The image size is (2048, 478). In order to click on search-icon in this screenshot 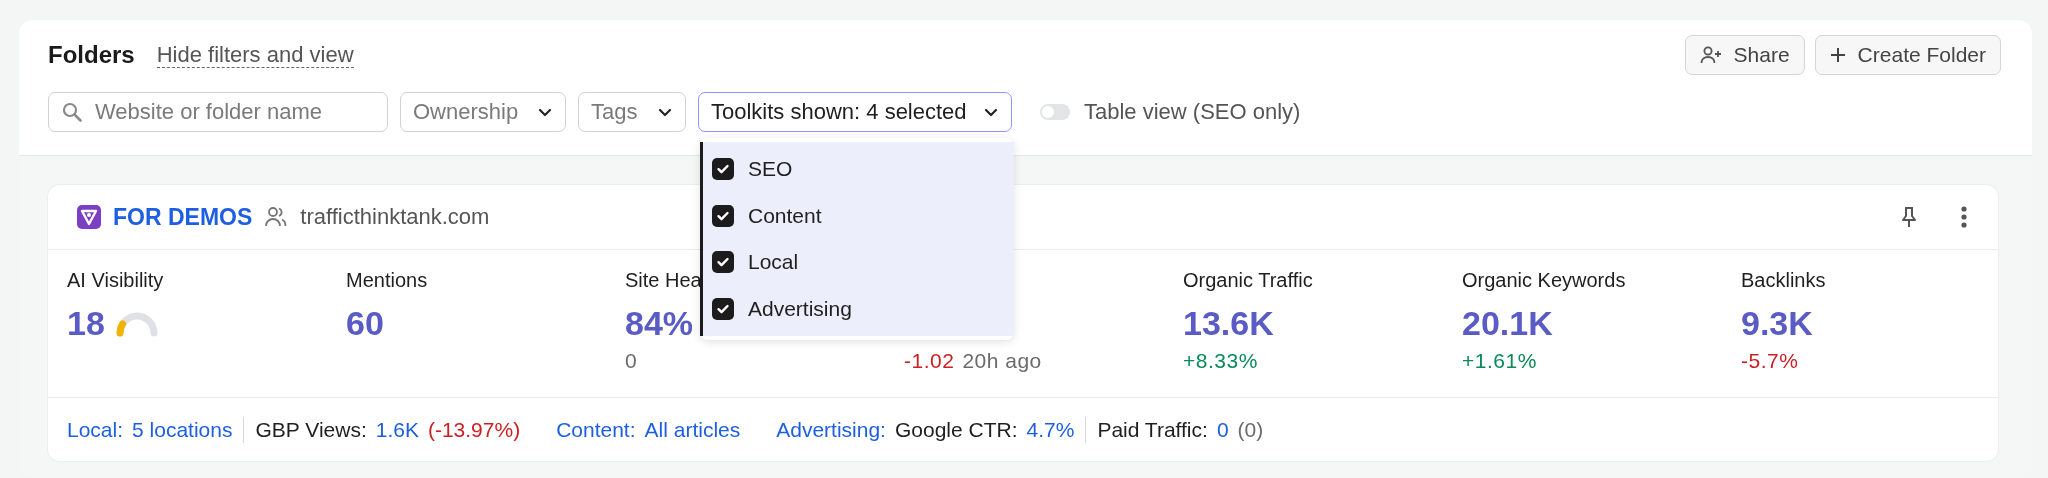, I will do `click(72, 112)`.